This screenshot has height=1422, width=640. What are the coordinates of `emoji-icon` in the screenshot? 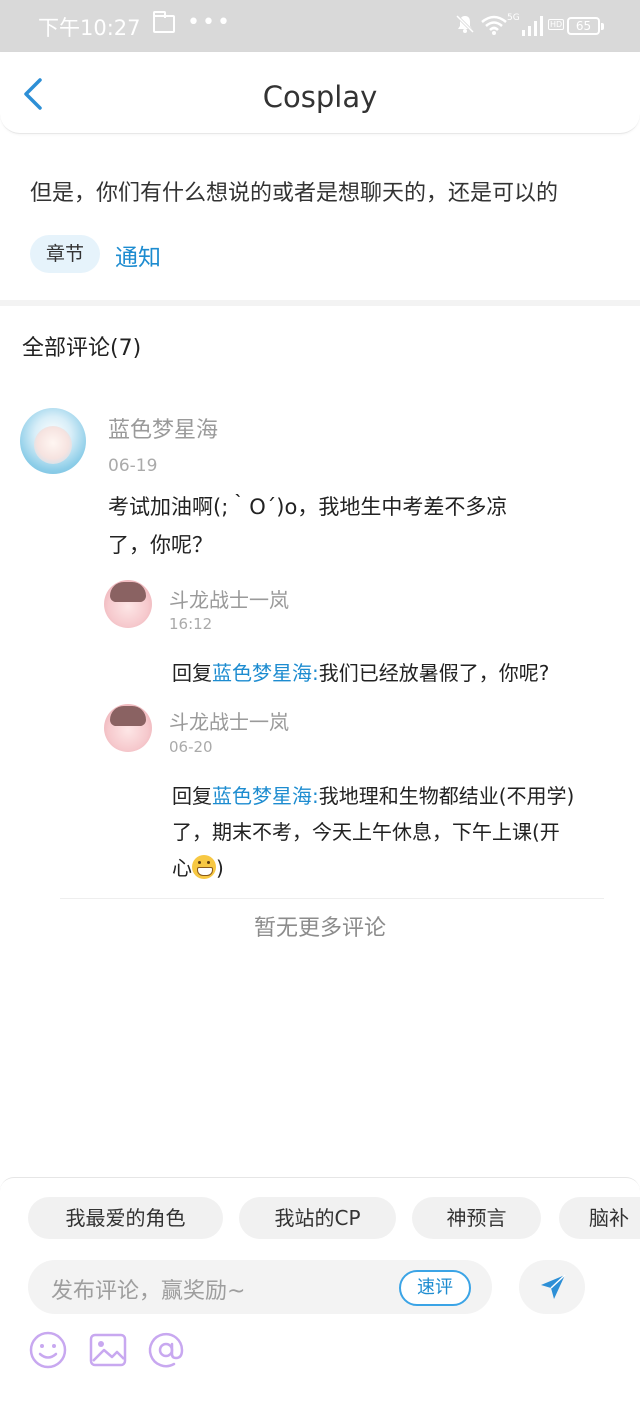 It's located at (48, 1350).